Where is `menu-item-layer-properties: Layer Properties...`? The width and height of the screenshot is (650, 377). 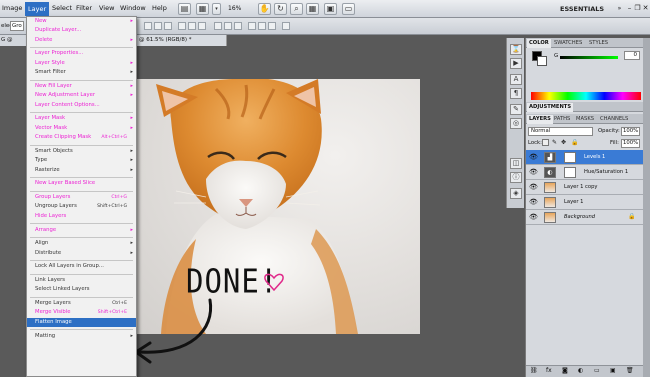
menu-item-layer-properties: Layer Properties... is located at coordinates (81, 53).